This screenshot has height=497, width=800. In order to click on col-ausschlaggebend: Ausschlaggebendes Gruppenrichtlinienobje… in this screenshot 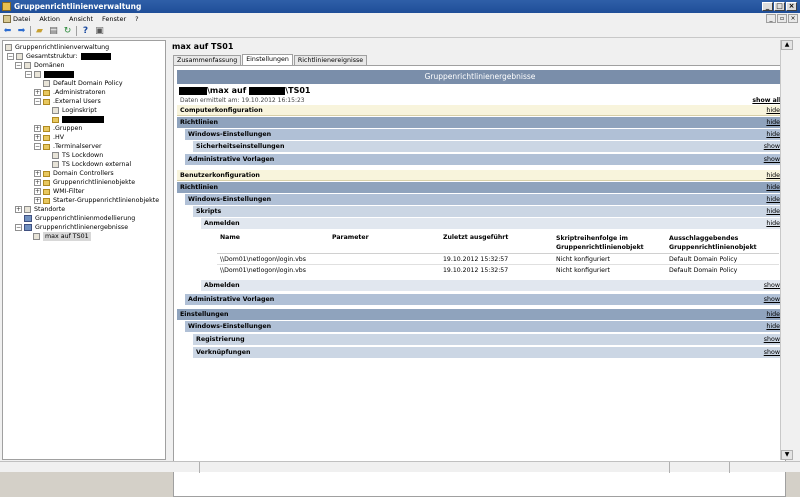, I will do `click(713, 243)`.